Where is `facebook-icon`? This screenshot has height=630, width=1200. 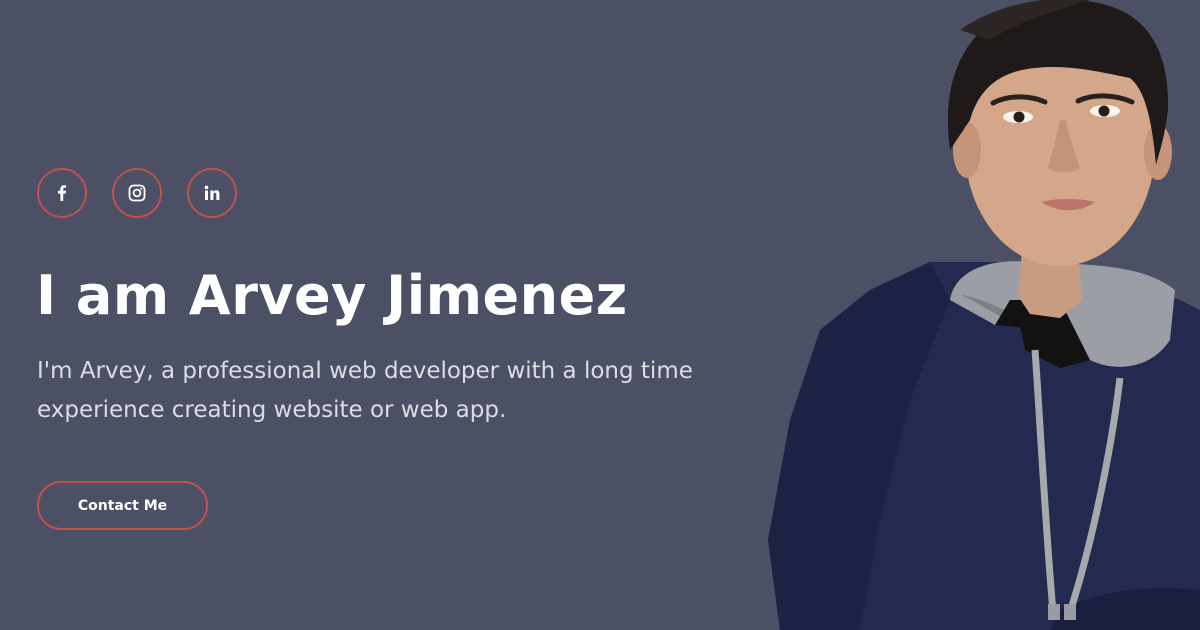
facebook-icon is located at coordinates (62, 193).